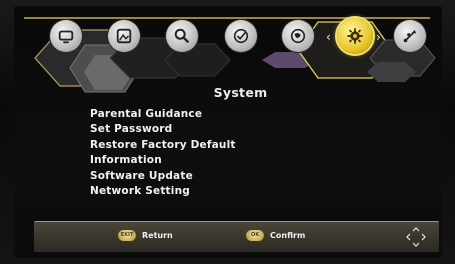  I want to click on confirm-label: Confirm, so click(288, 235).